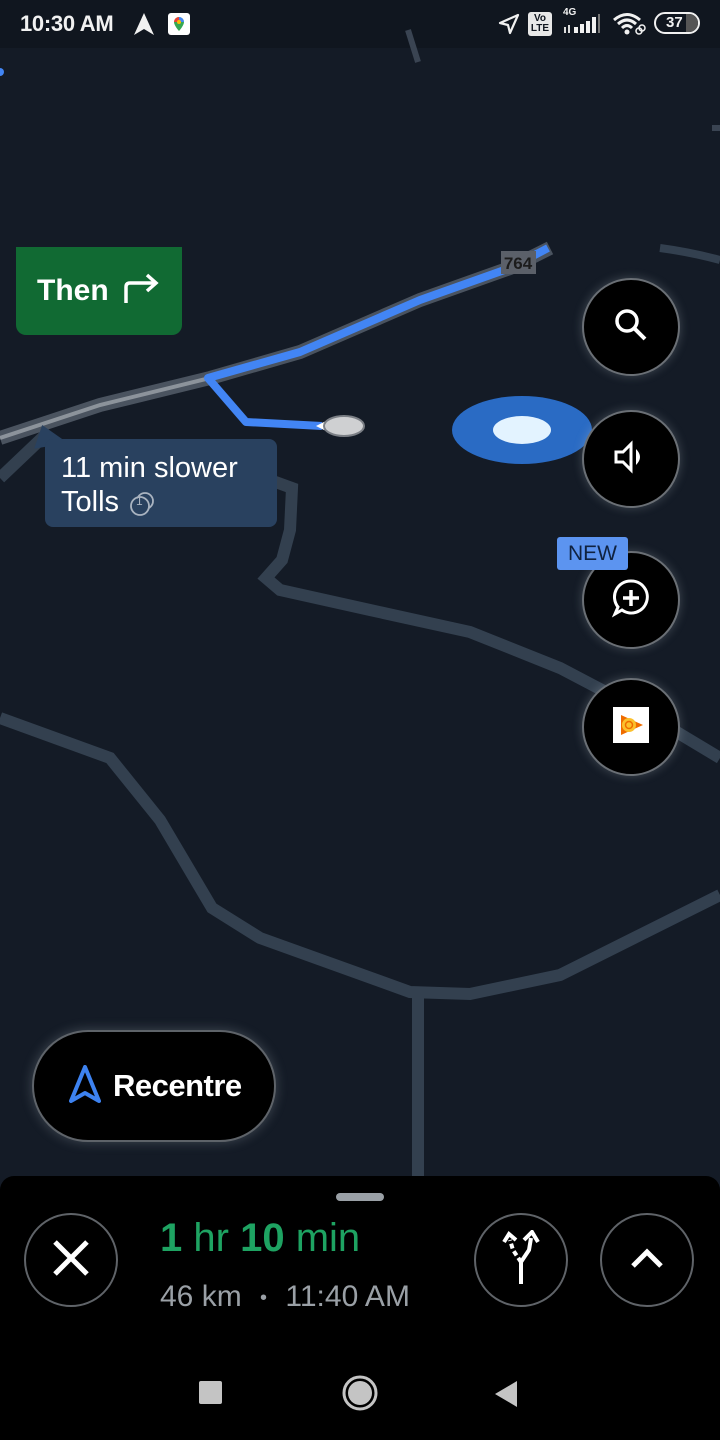 This screenshot has height=1440, width=720. I want to click on route-fork-icon, so click(521, 1259).